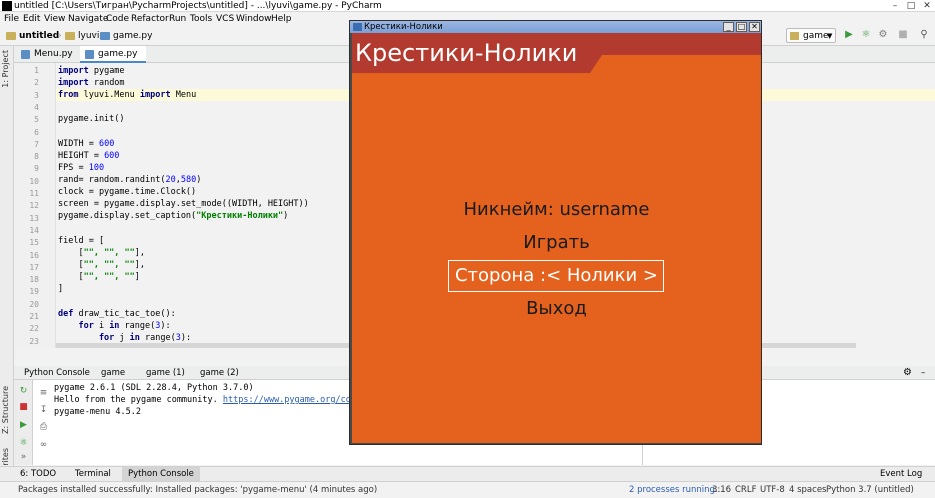  What do you see at coordinates (830, 36) in the screenshot?
I see `chevron-down-icon: ▼` at bounding box center [830, 36].